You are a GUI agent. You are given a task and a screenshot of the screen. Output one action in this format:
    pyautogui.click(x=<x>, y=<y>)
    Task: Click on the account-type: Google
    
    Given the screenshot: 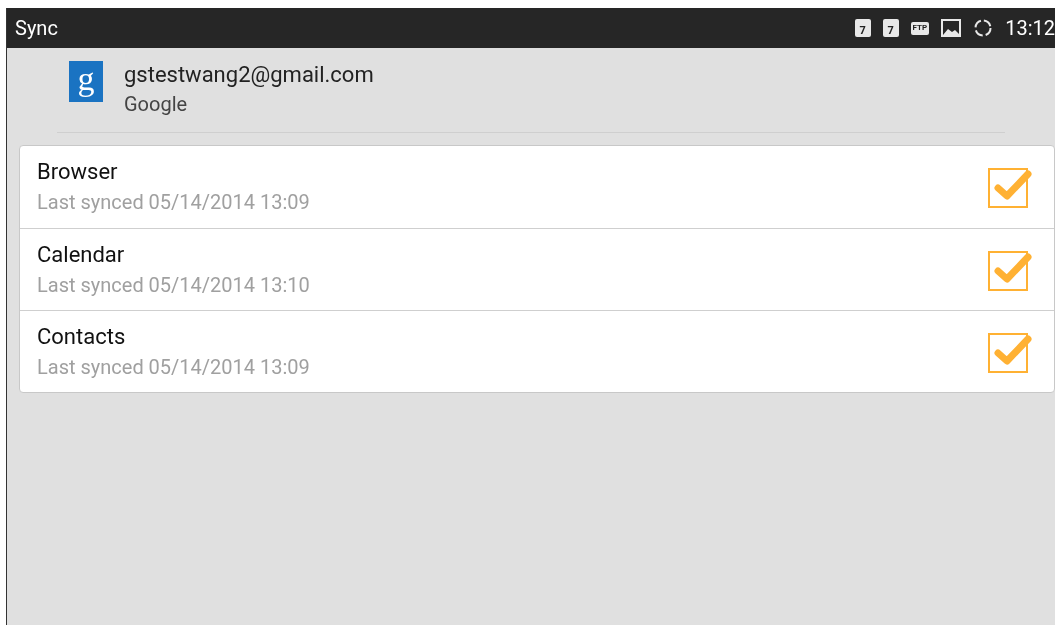 What is the action you would take?
    pyautogui.click(x=156, y=104)
    